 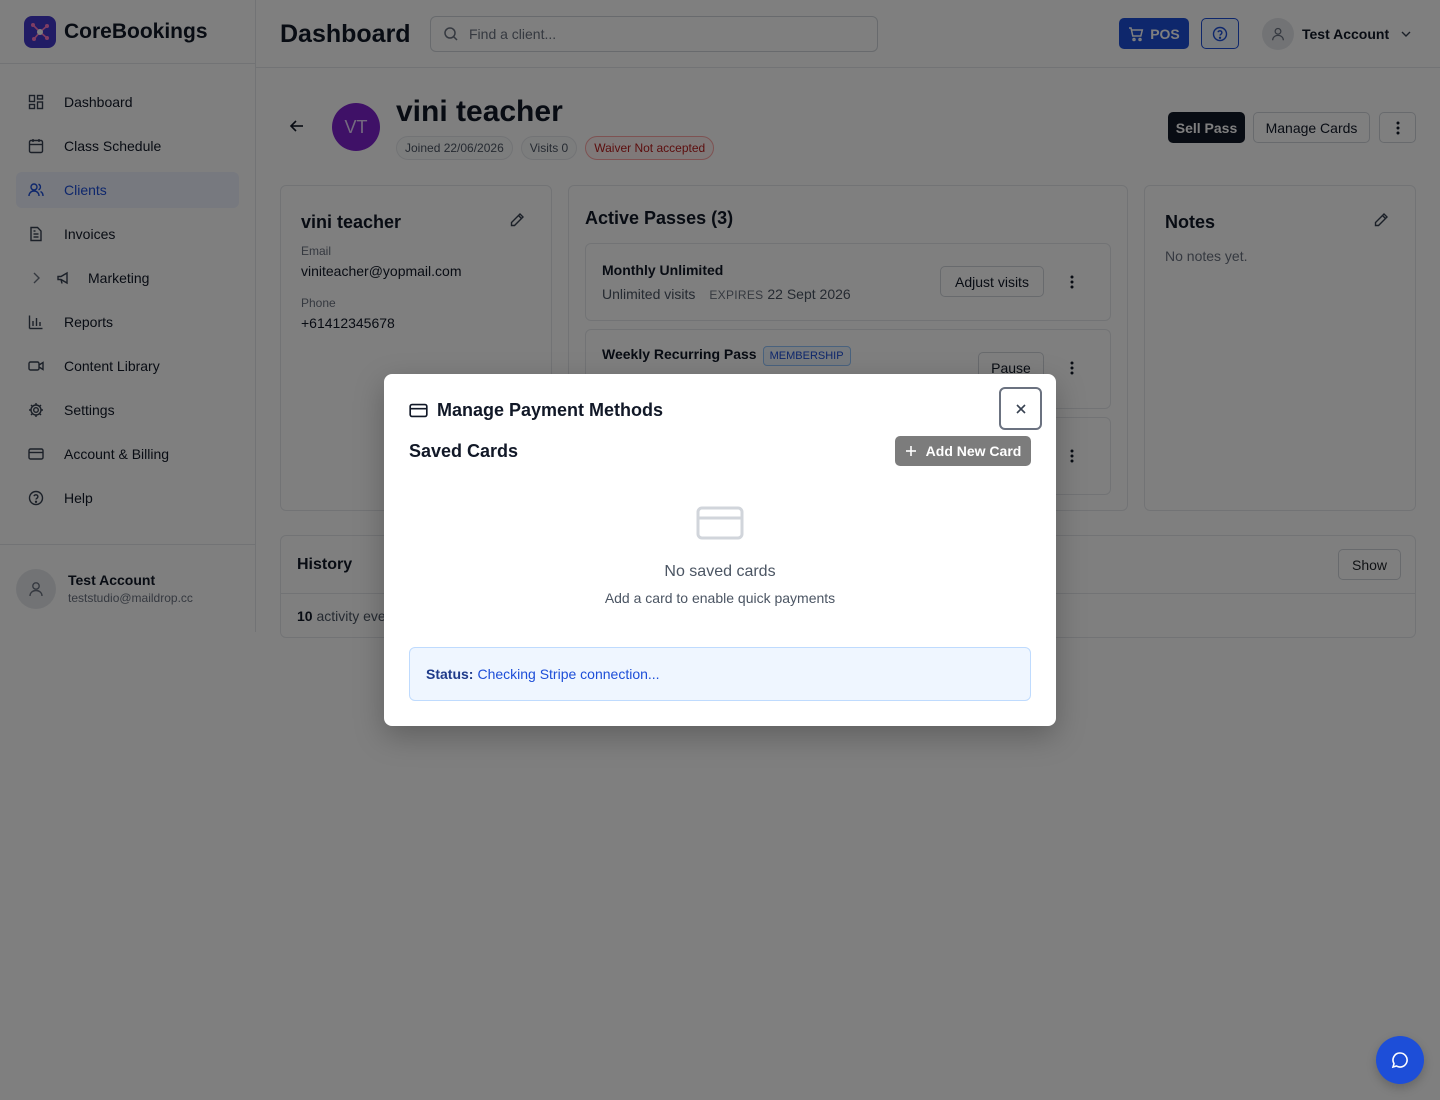 What do you see at coordinates (450, 674) in the screenshot?
I see `status-label: Status:` at bounding box center [450, 674].